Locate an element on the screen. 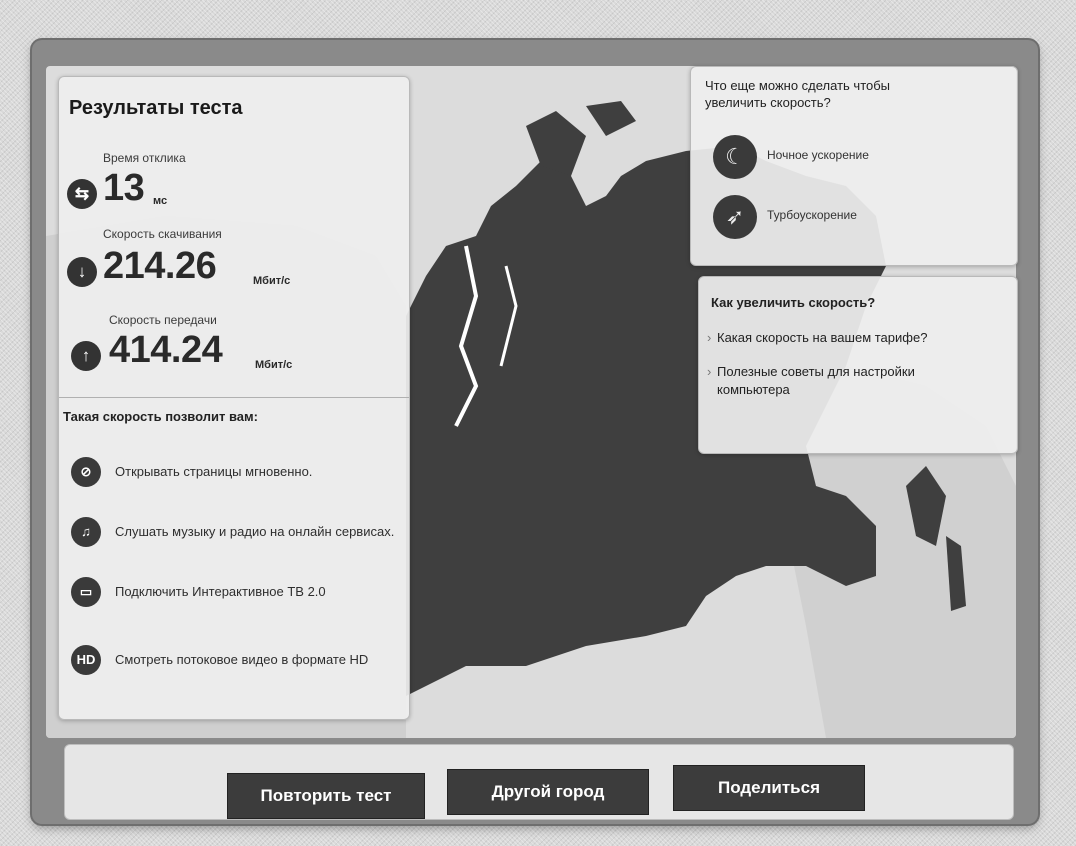 This screenshot has width=1076, height=846. tariff-speed-link: › Какая скорость на вашем тарифе? is located at coordinates (847, 338).